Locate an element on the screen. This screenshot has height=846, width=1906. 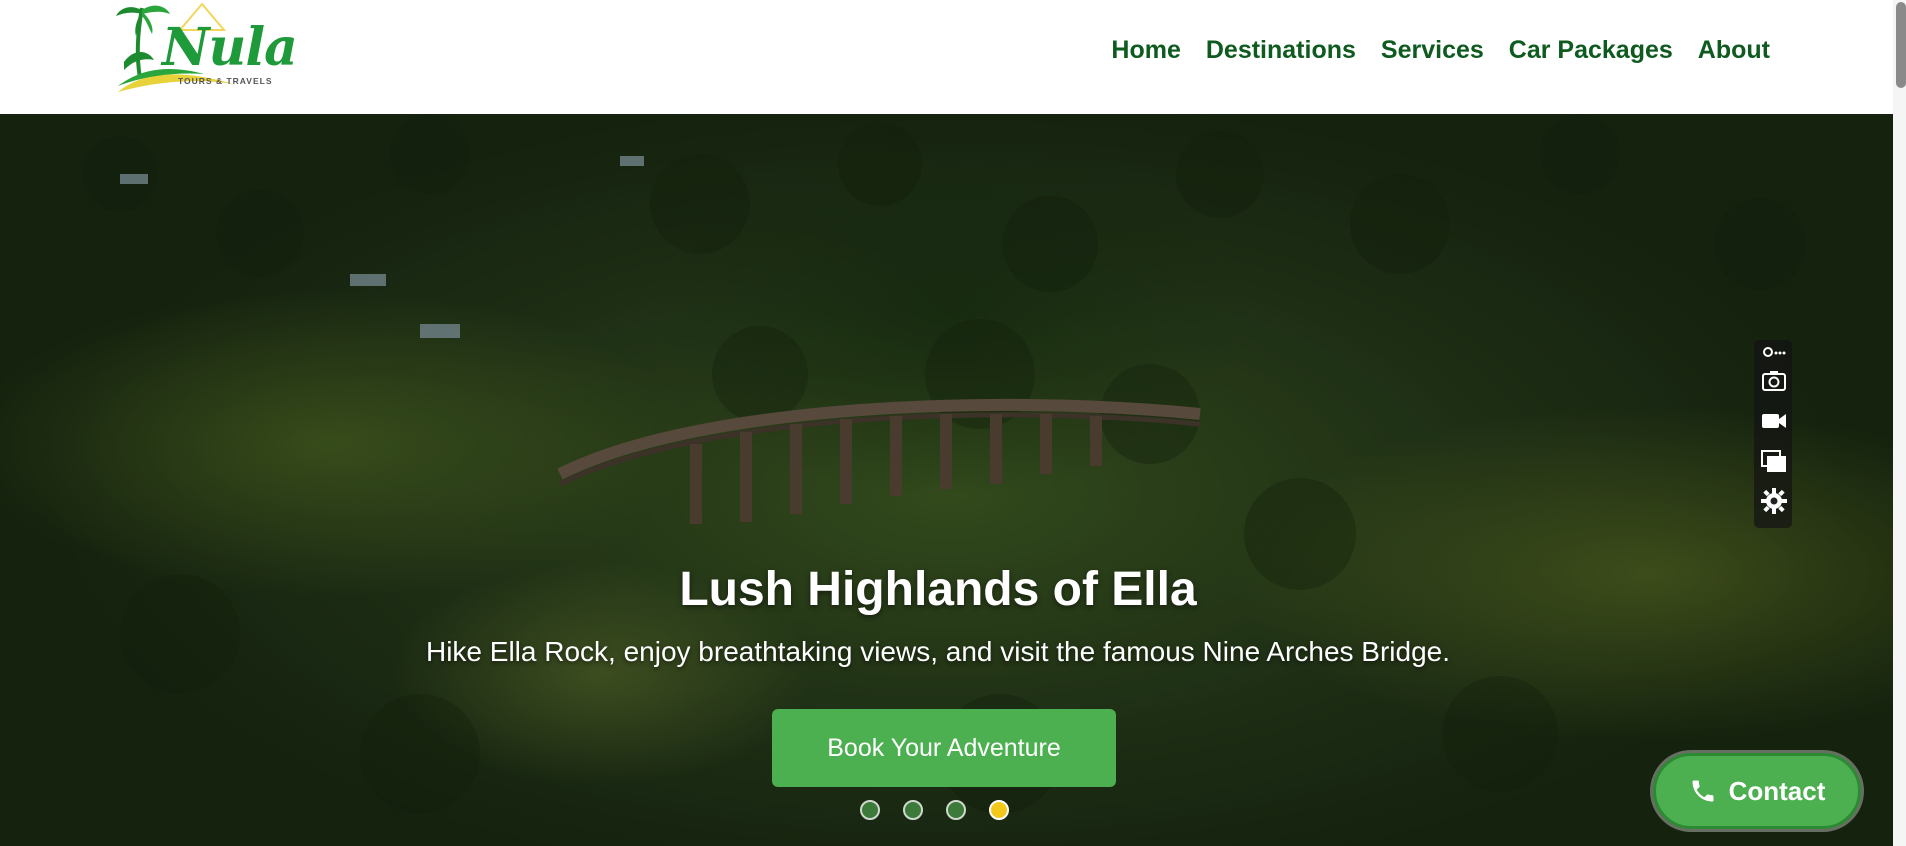
nav-about: About is located at coordinates (1734, 50).